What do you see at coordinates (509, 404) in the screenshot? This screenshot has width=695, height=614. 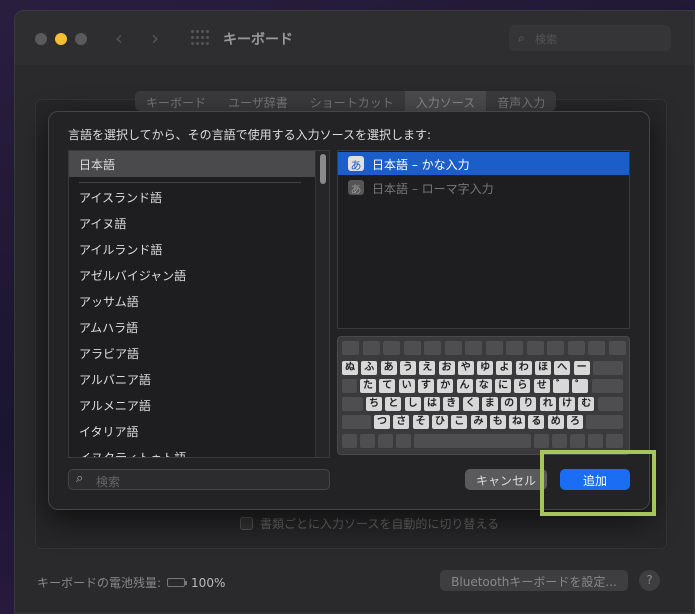 I see `keyboard-key: の` at bounding box center [509, 404].